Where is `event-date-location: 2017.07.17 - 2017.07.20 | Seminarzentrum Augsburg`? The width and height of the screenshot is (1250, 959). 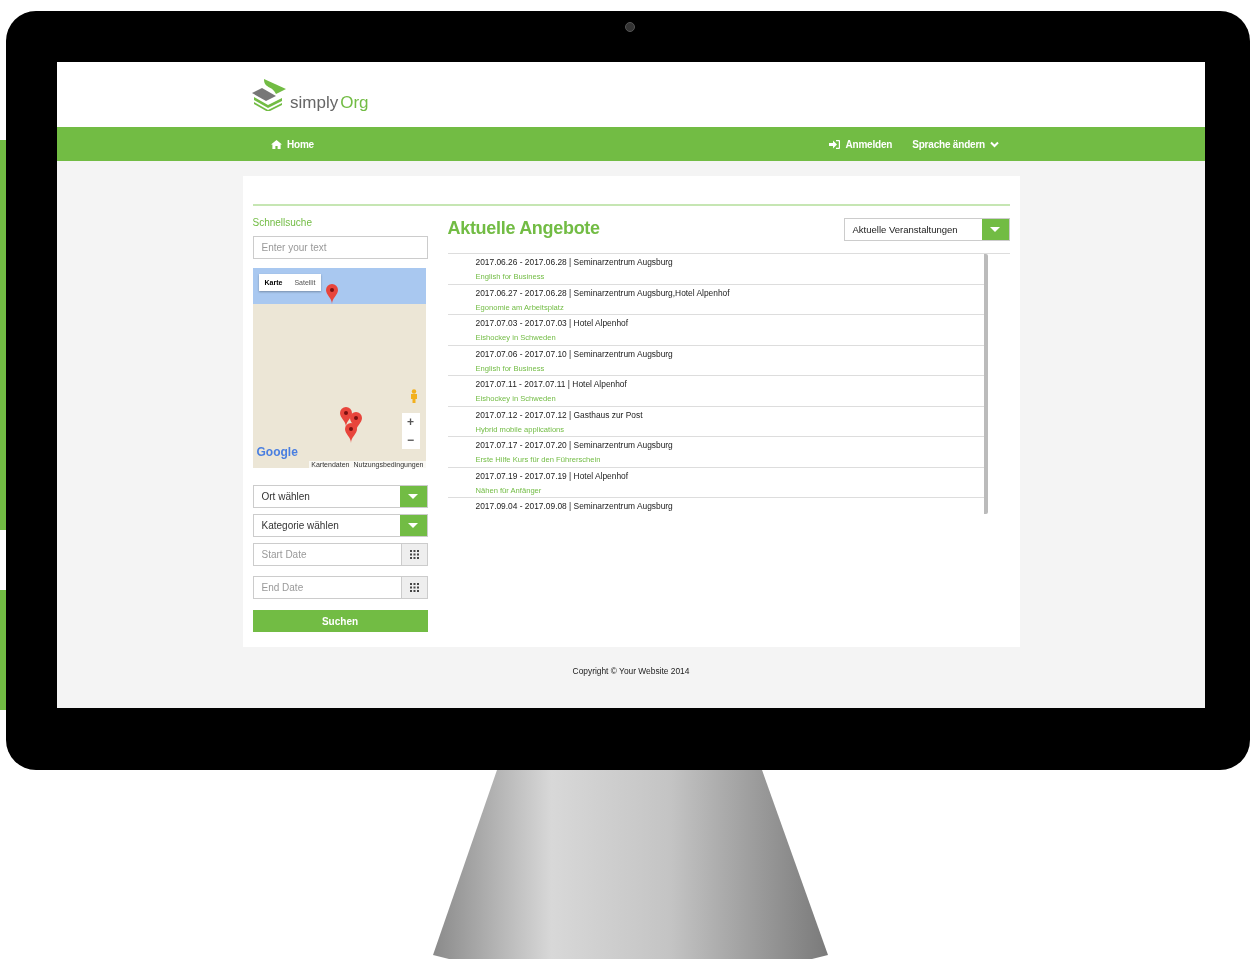 event-date-location: 2017.07.17 - 2017.07.20 | Seminarzentrum Augsburg is located at coordinates (574, 445).